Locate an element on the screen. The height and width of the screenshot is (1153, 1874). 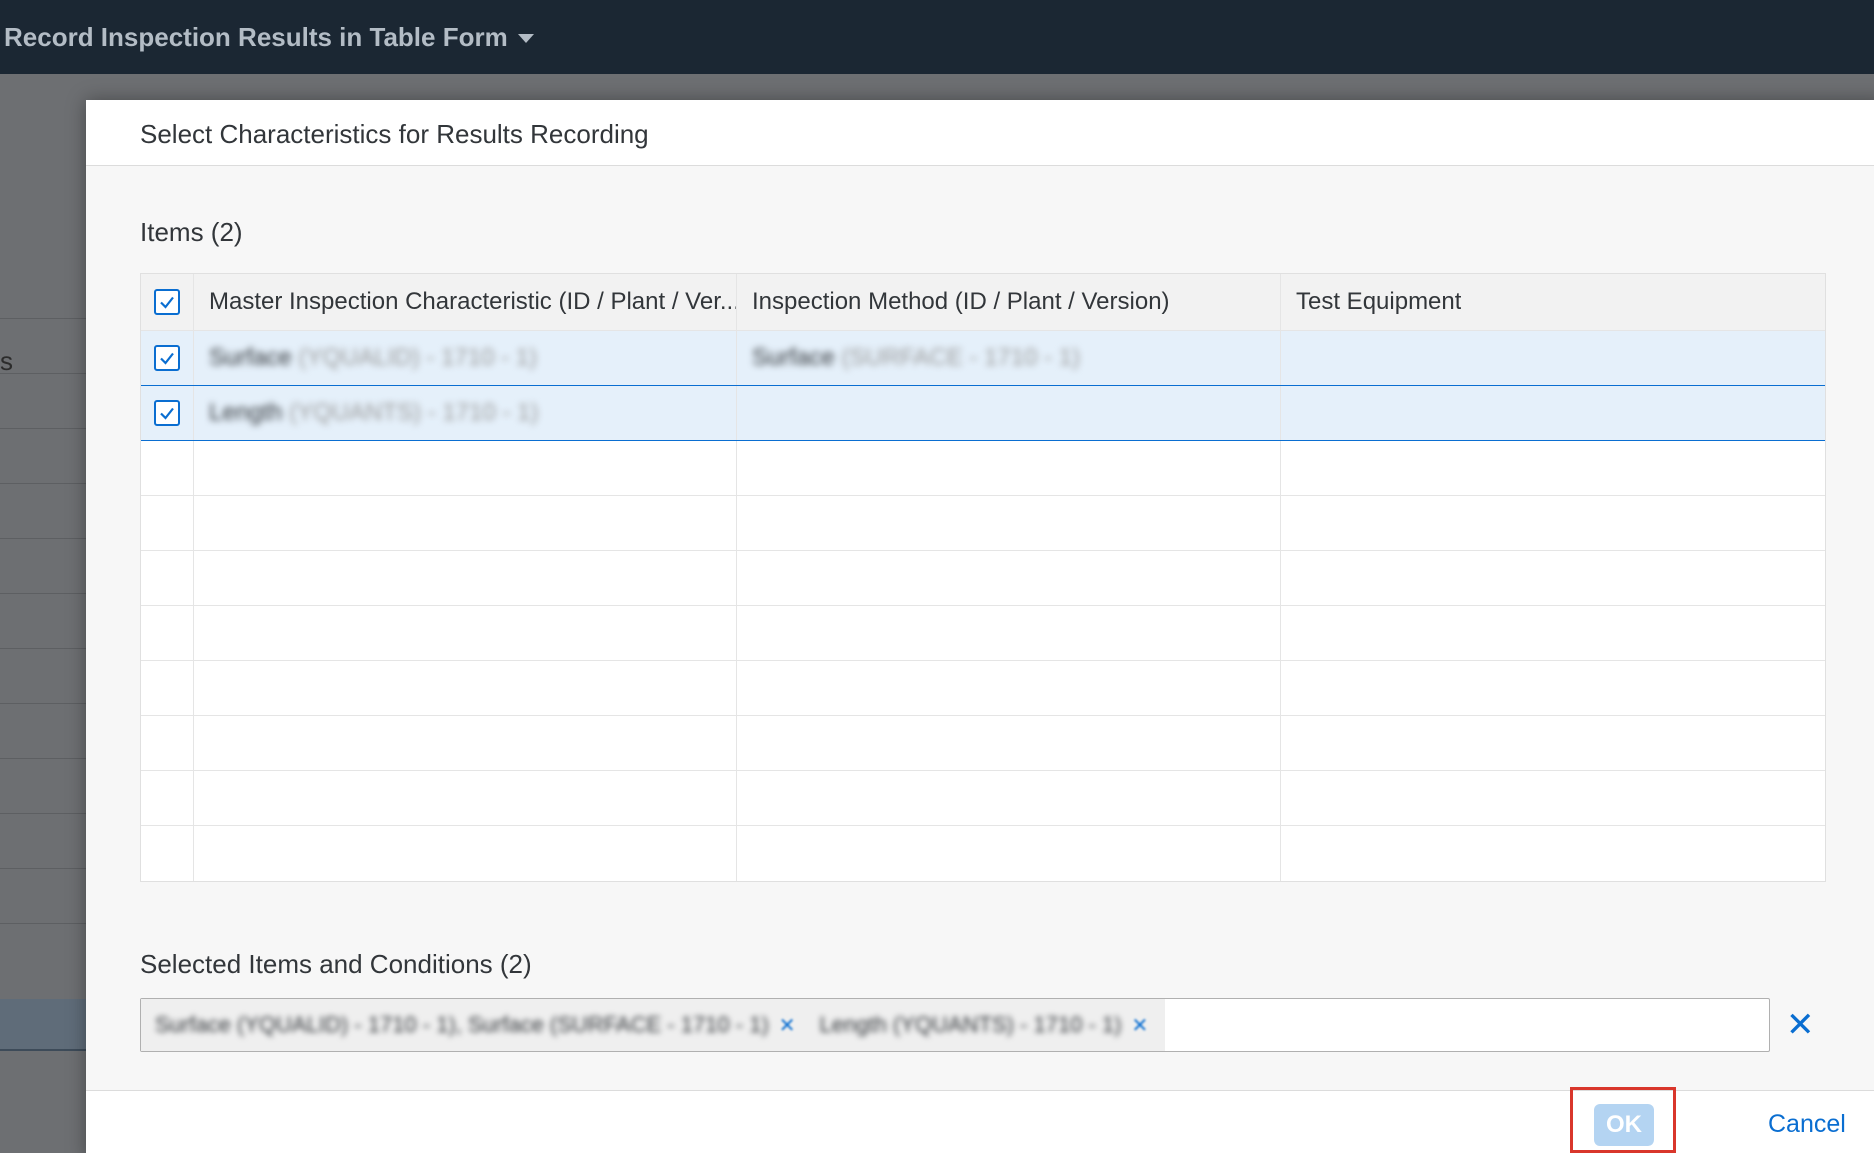
background-selected-row is located at coordinates (45, 1025).